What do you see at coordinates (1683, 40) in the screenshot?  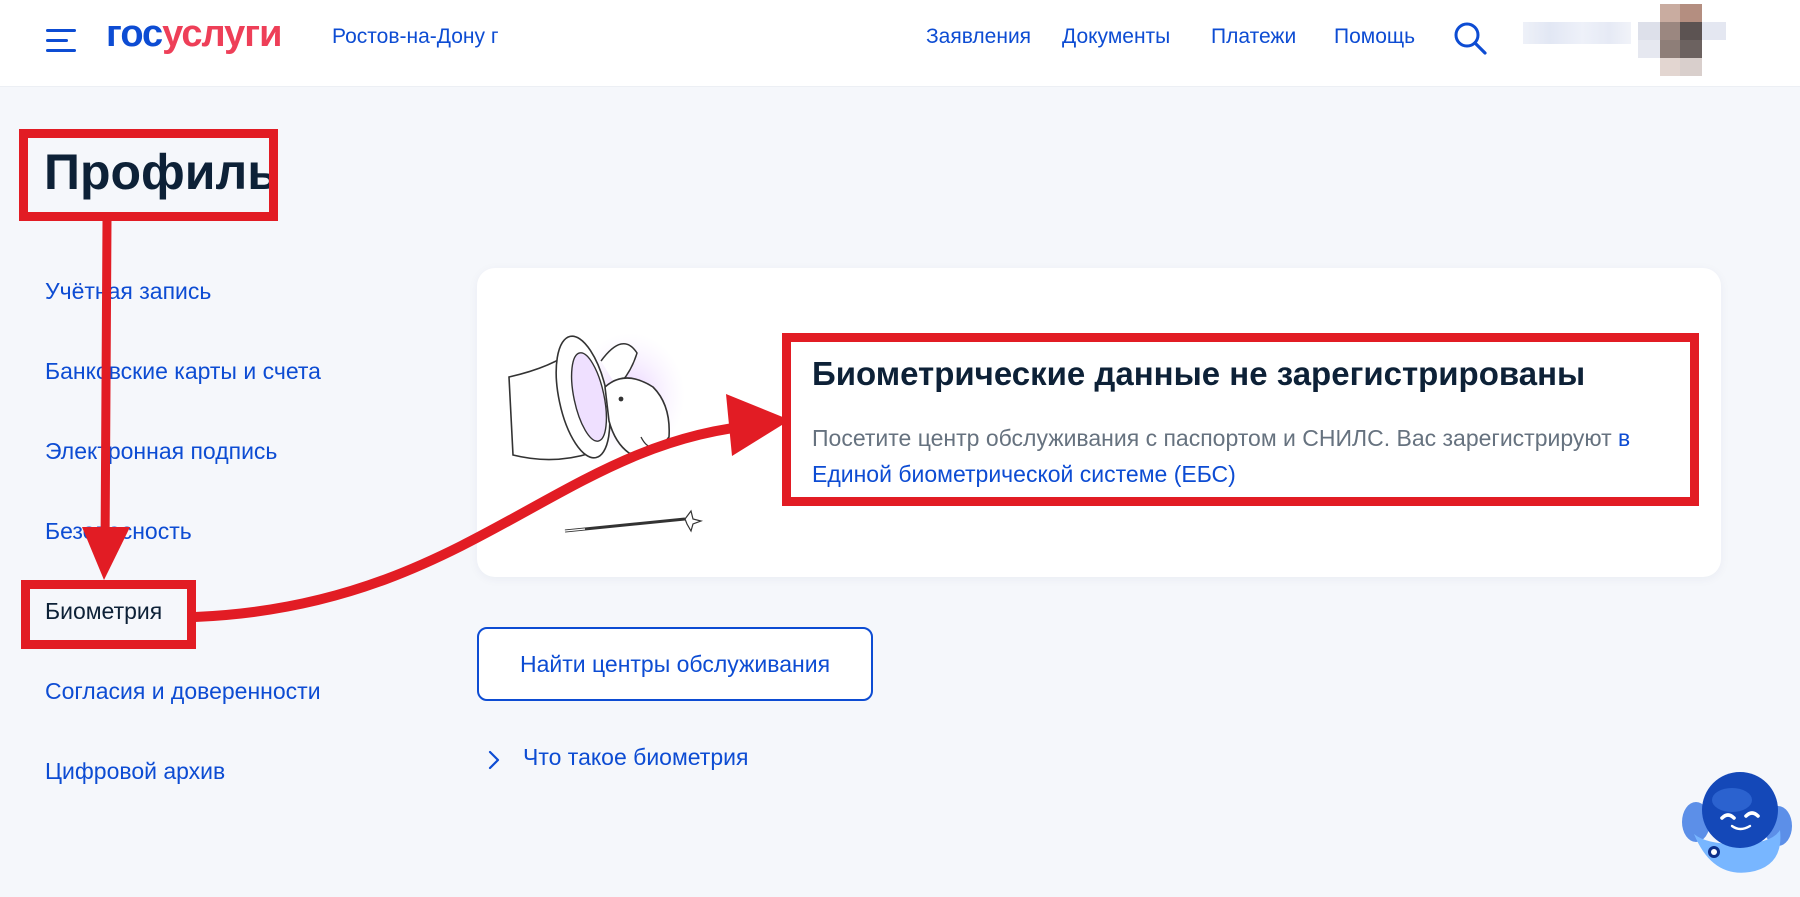 I see `avatar` at bounding box center [1683, 40].